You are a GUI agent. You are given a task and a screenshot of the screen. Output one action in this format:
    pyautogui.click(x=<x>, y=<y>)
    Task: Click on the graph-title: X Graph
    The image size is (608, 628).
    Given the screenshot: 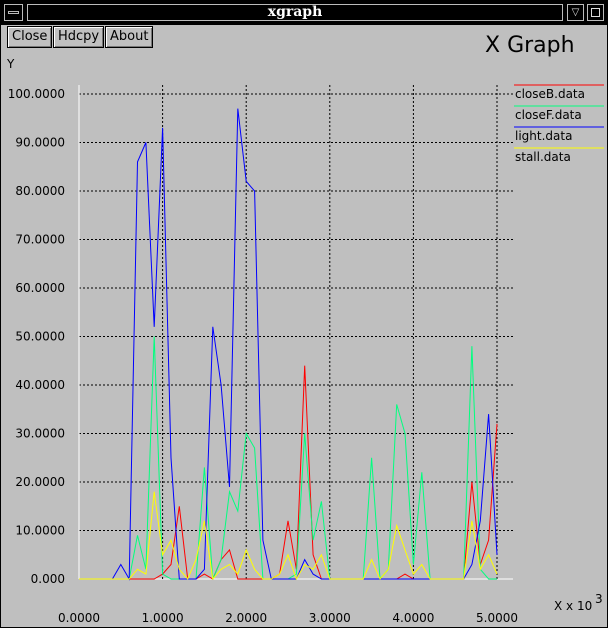 What is the action you would take?
    pyautogui.click(x=530, y=45)
    